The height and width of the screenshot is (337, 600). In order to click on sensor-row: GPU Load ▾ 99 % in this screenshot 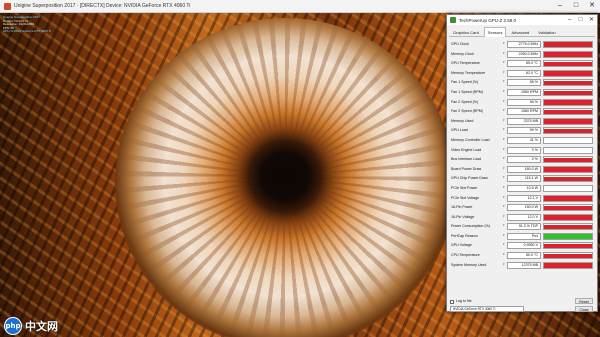, I will do `click(522, 131)`.